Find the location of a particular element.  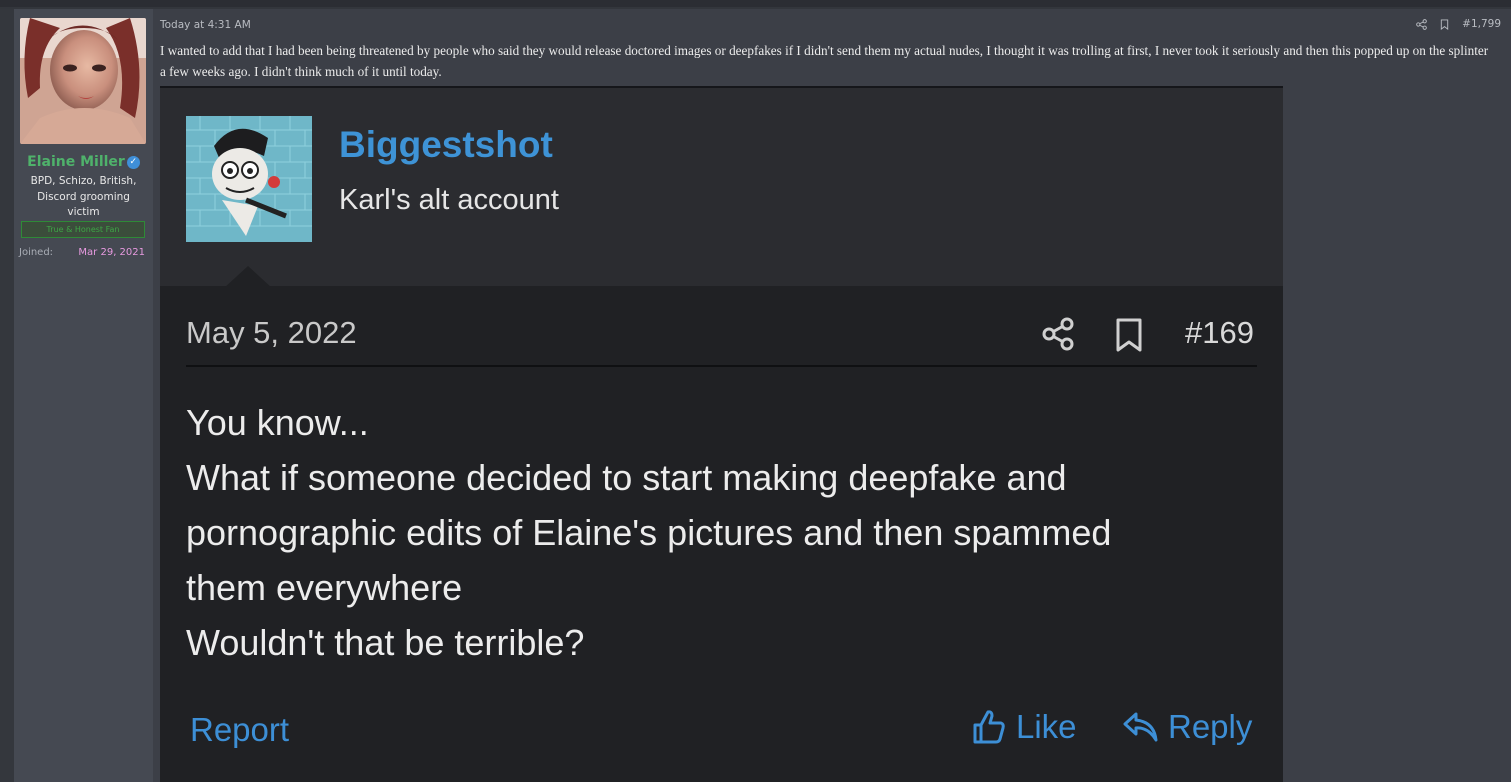

username: Elaine Miller ✓ is located at coordinates (83, 162).